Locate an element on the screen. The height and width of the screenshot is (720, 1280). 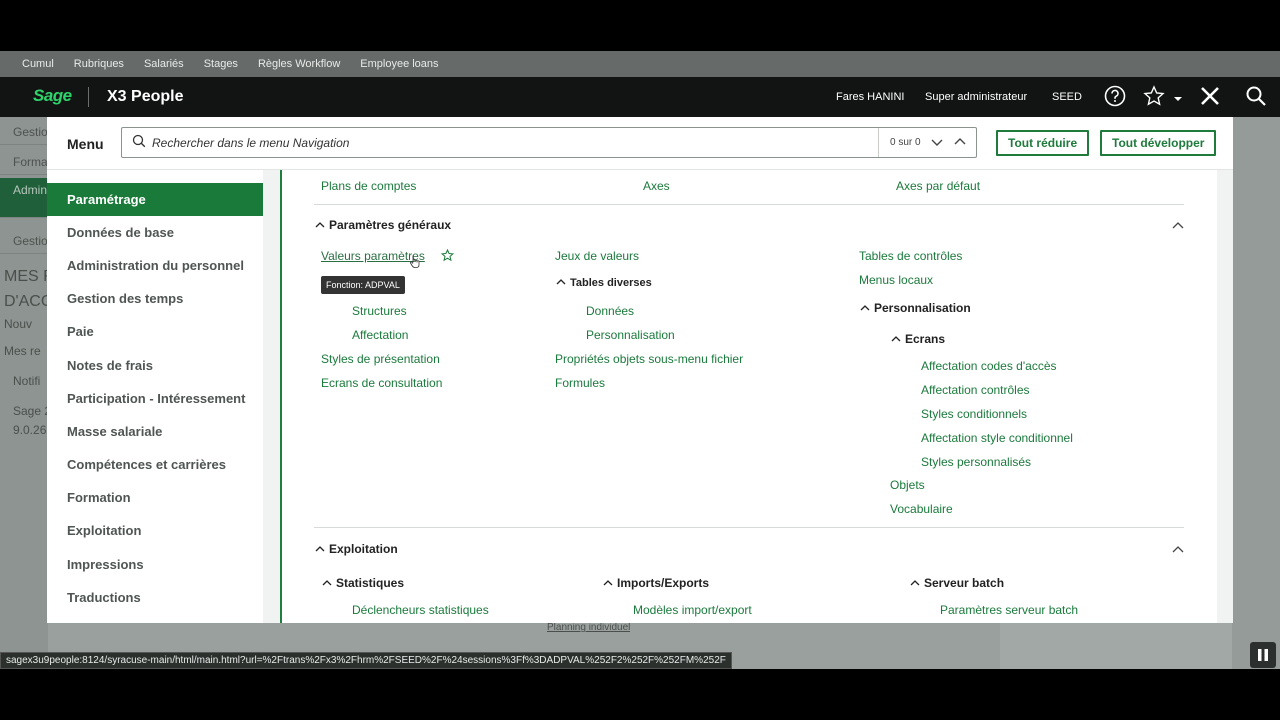
link-affectation-codes-acces: Affectation codes d'accès is located at coordinates (989, 366).